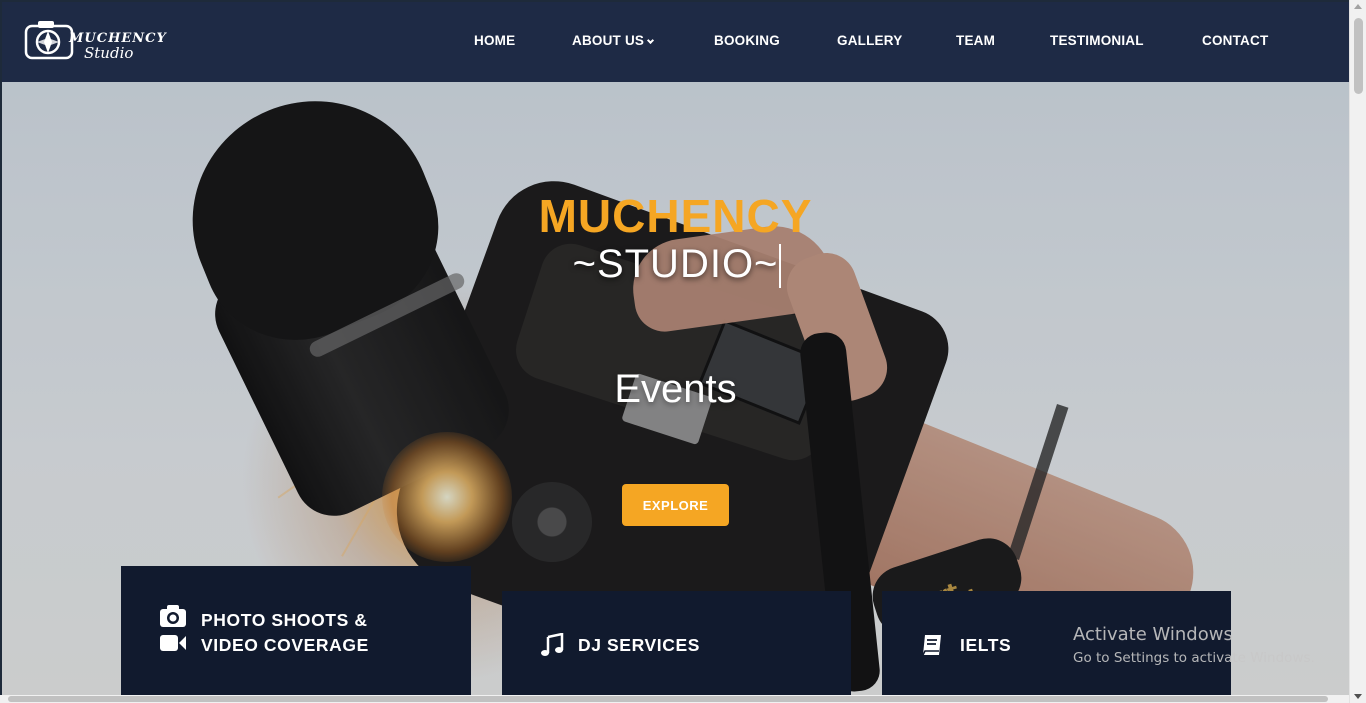 This screenshot has width=1366, height=703. Describe the element at coordinates (494, 40) in the screenshot. I see `nav-home: HOME` at that location.